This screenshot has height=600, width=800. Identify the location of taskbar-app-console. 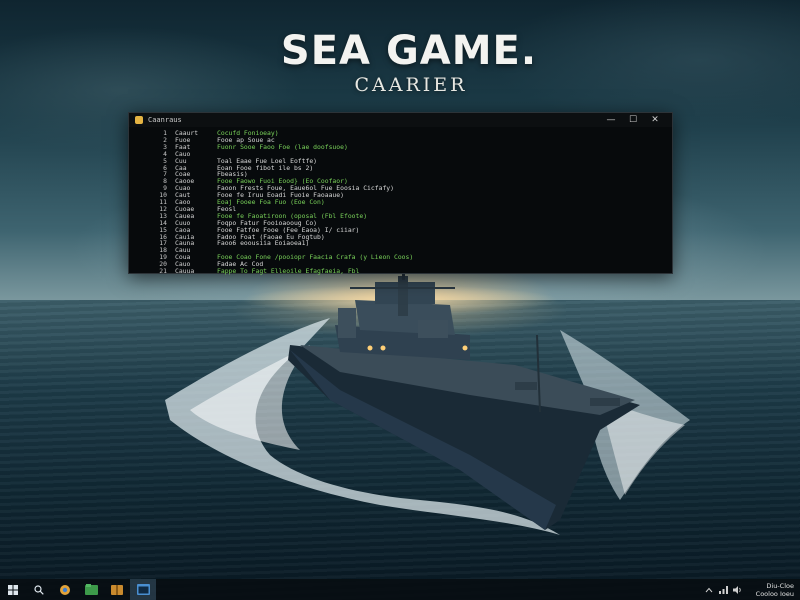
(143, 589).